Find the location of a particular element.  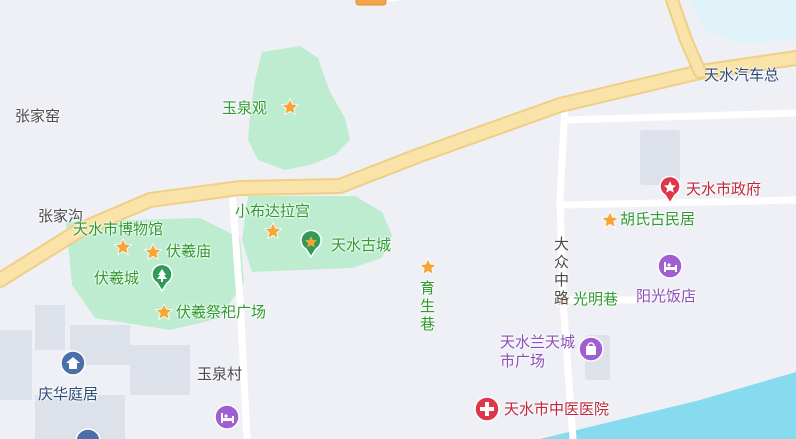

poi-label-fuxicheng: 伏羲城 is located at coordinates (116, 278).